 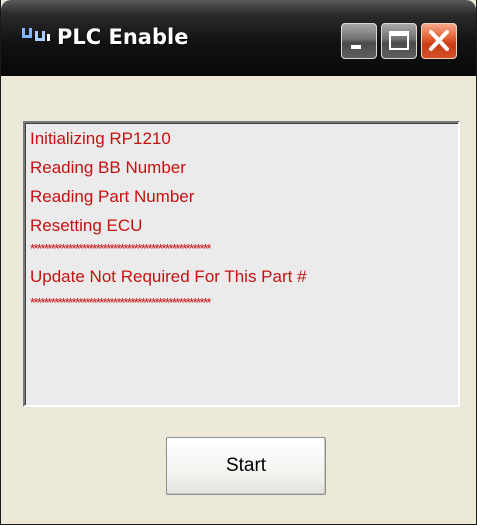 What do you see at coordinates (112, 196) in the screenshot?
I see `log-line: Reading Part Number` at bounding box center [112, 196].